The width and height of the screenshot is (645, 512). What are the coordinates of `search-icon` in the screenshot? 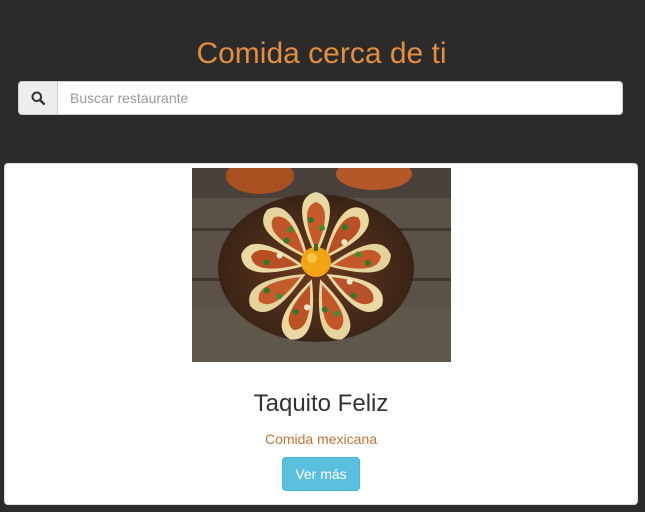 It's located at (38, 98).